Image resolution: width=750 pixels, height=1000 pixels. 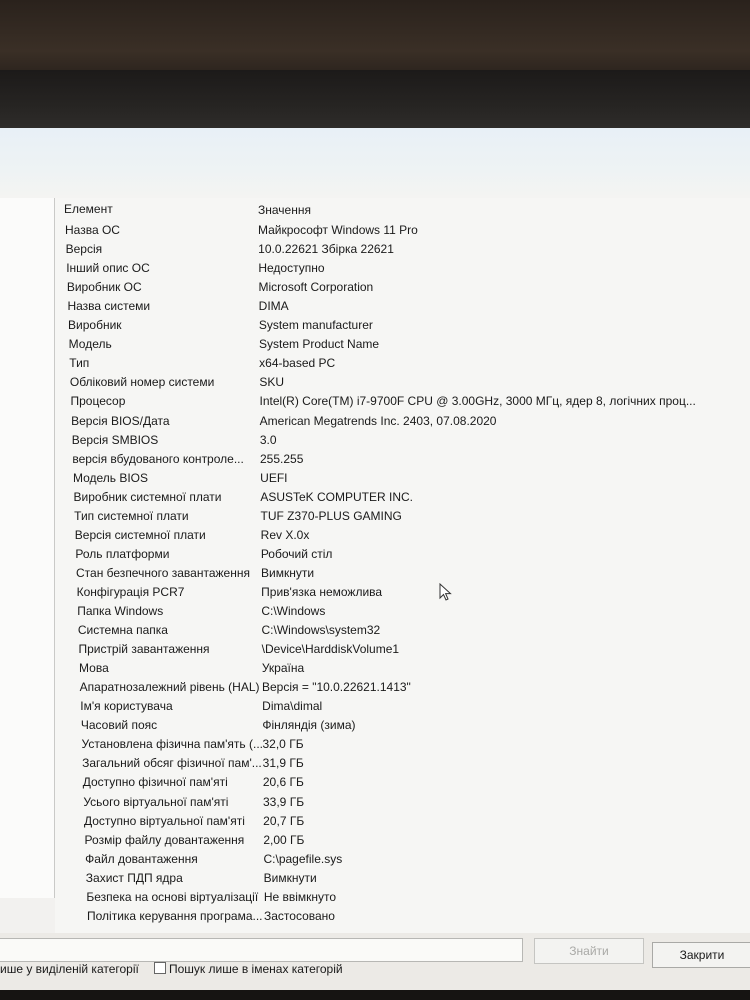 I want to click on list-item: Версія системної плати Rev X.0x, so click(x=402, y=537).